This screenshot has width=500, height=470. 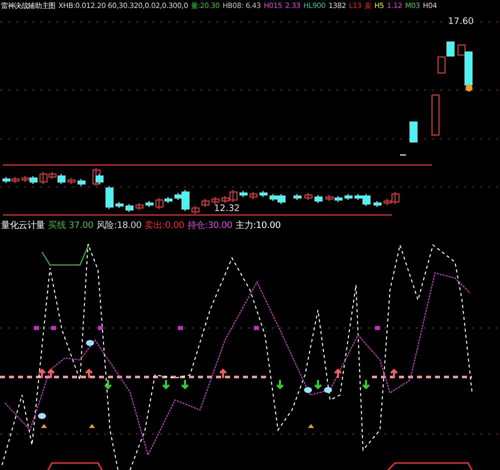 I want to click on price-label: 17.60, so click(x=461, y=22).